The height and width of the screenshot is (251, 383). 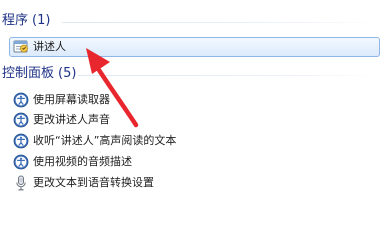 I want to click on result-item-change-narrator-voice: 更改讲述人声音, so click(x=59, y=120).